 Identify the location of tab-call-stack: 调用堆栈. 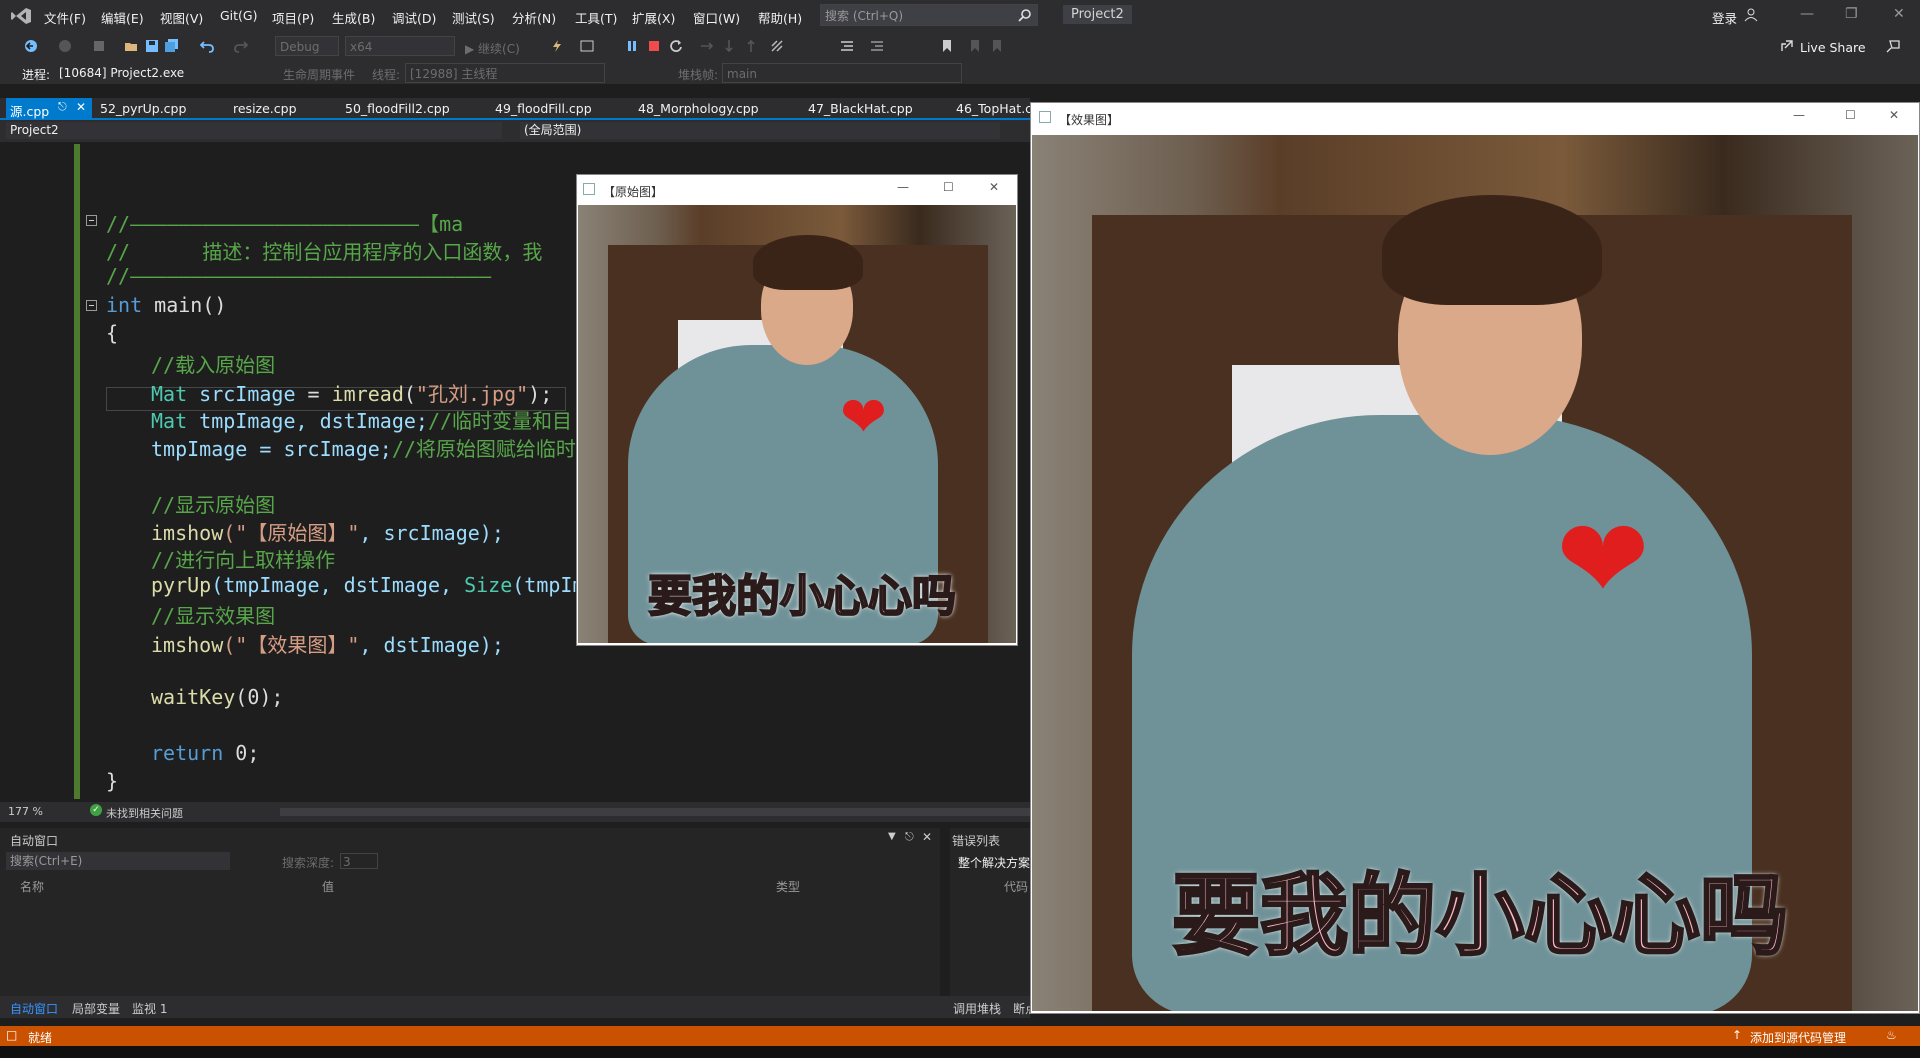
(977, 1008).